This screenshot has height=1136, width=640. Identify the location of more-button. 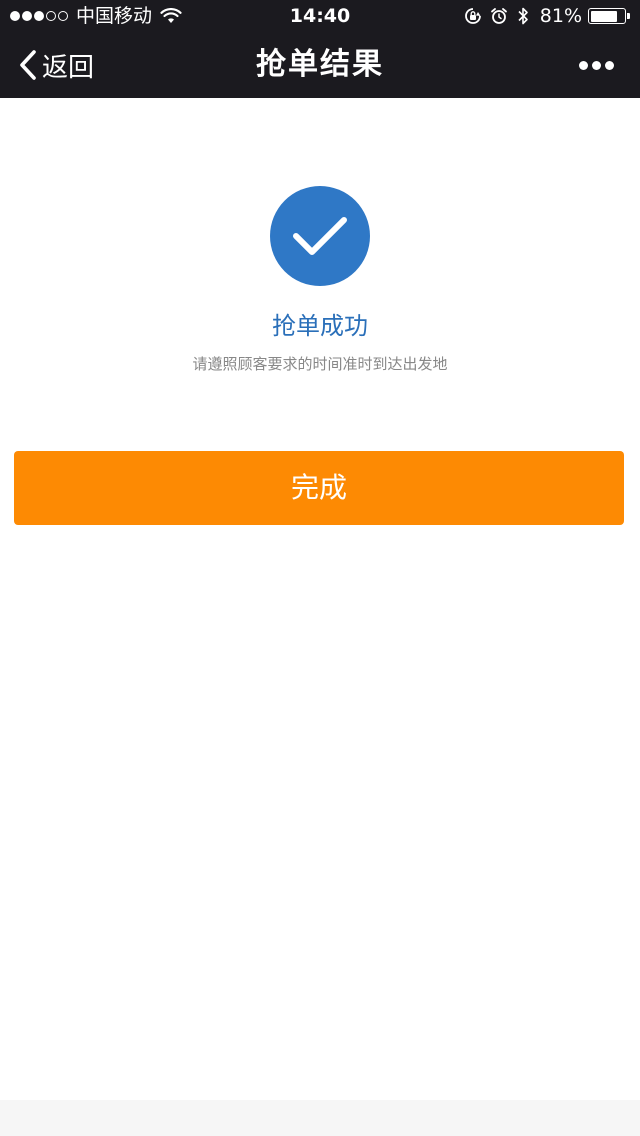
(594, 65).